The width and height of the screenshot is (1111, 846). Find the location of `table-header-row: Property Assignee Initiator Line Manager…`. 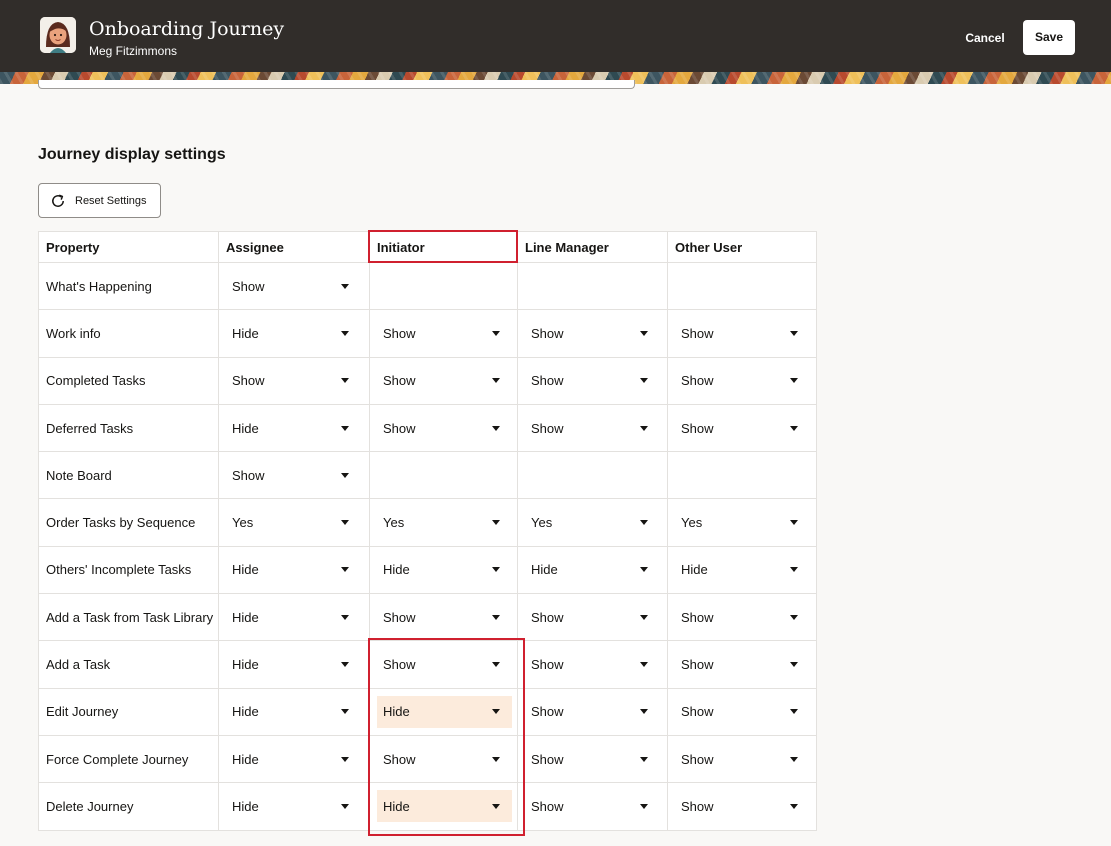

table-header-row: Property Assignee Initiator Line Manager… is located at coordinates (427, 247).